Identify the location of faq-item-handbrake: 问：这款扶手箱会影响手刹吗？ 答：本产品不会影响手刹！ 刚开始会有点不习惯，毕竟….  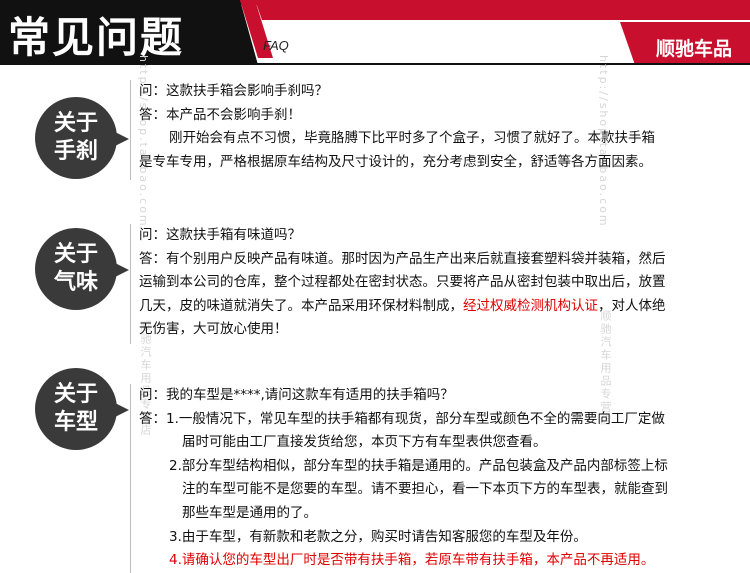
(429, 127).